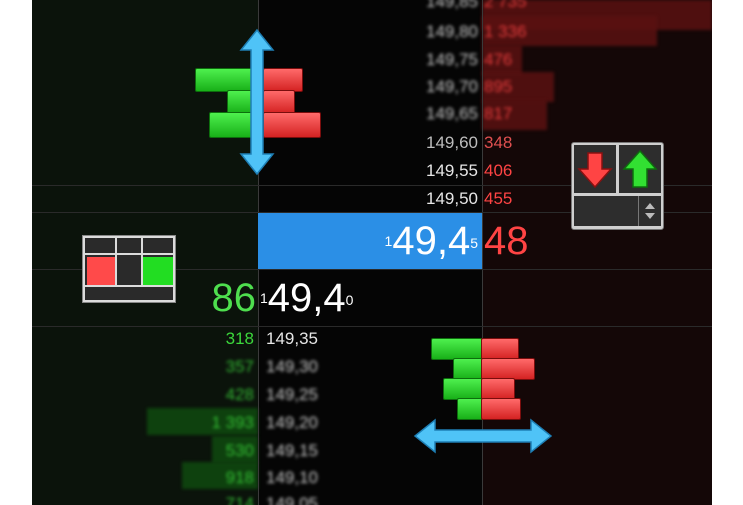  What do you see at coordinates (129, 269) in the screenshot?
I see `layout-grid-icon` at bounding box center [129, 269].